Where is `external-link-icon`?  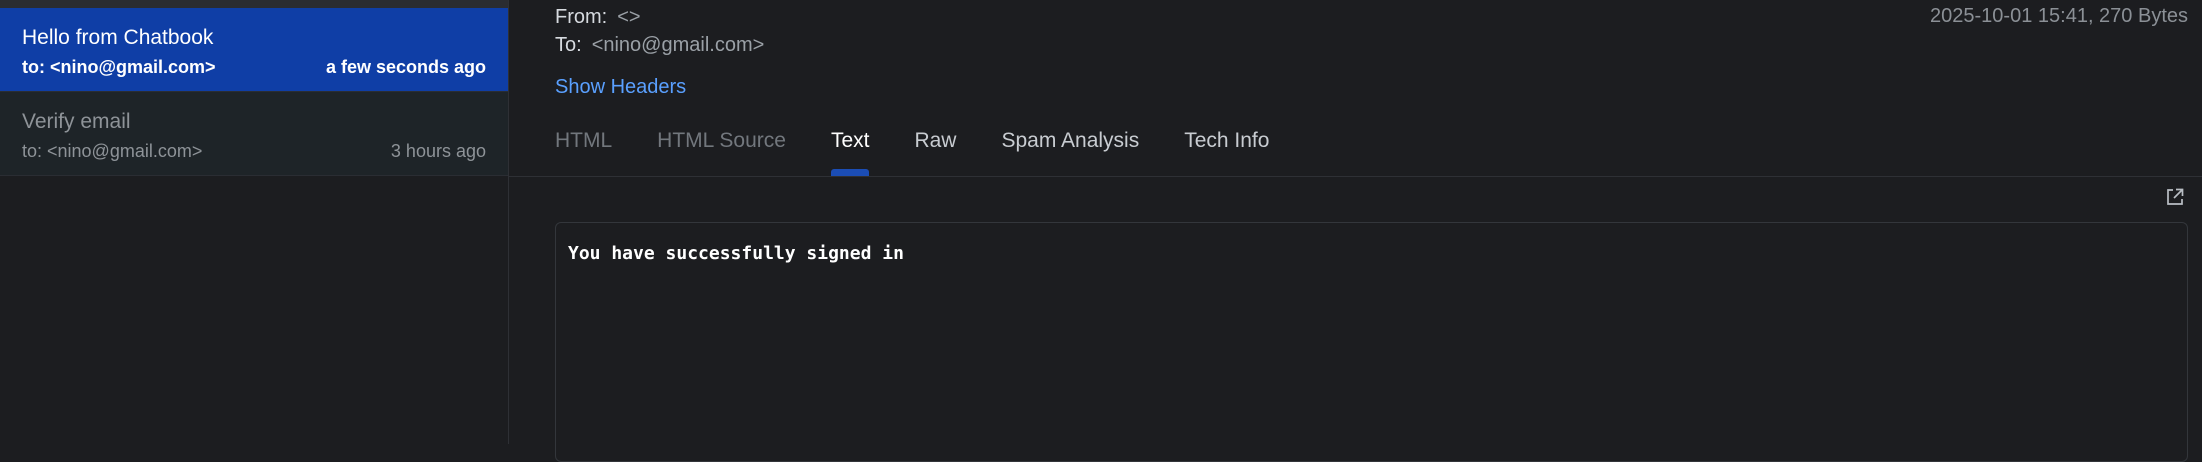 external-link-icon is located at coordinates (2175, 197).